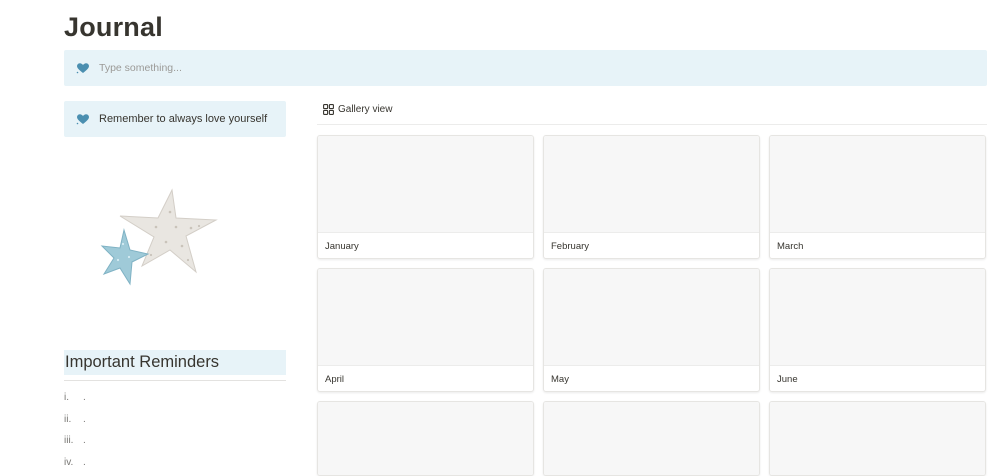 The image size is (1005, 476). I want to click on callout-text: Remember to always love yourself, so click(183, 119).